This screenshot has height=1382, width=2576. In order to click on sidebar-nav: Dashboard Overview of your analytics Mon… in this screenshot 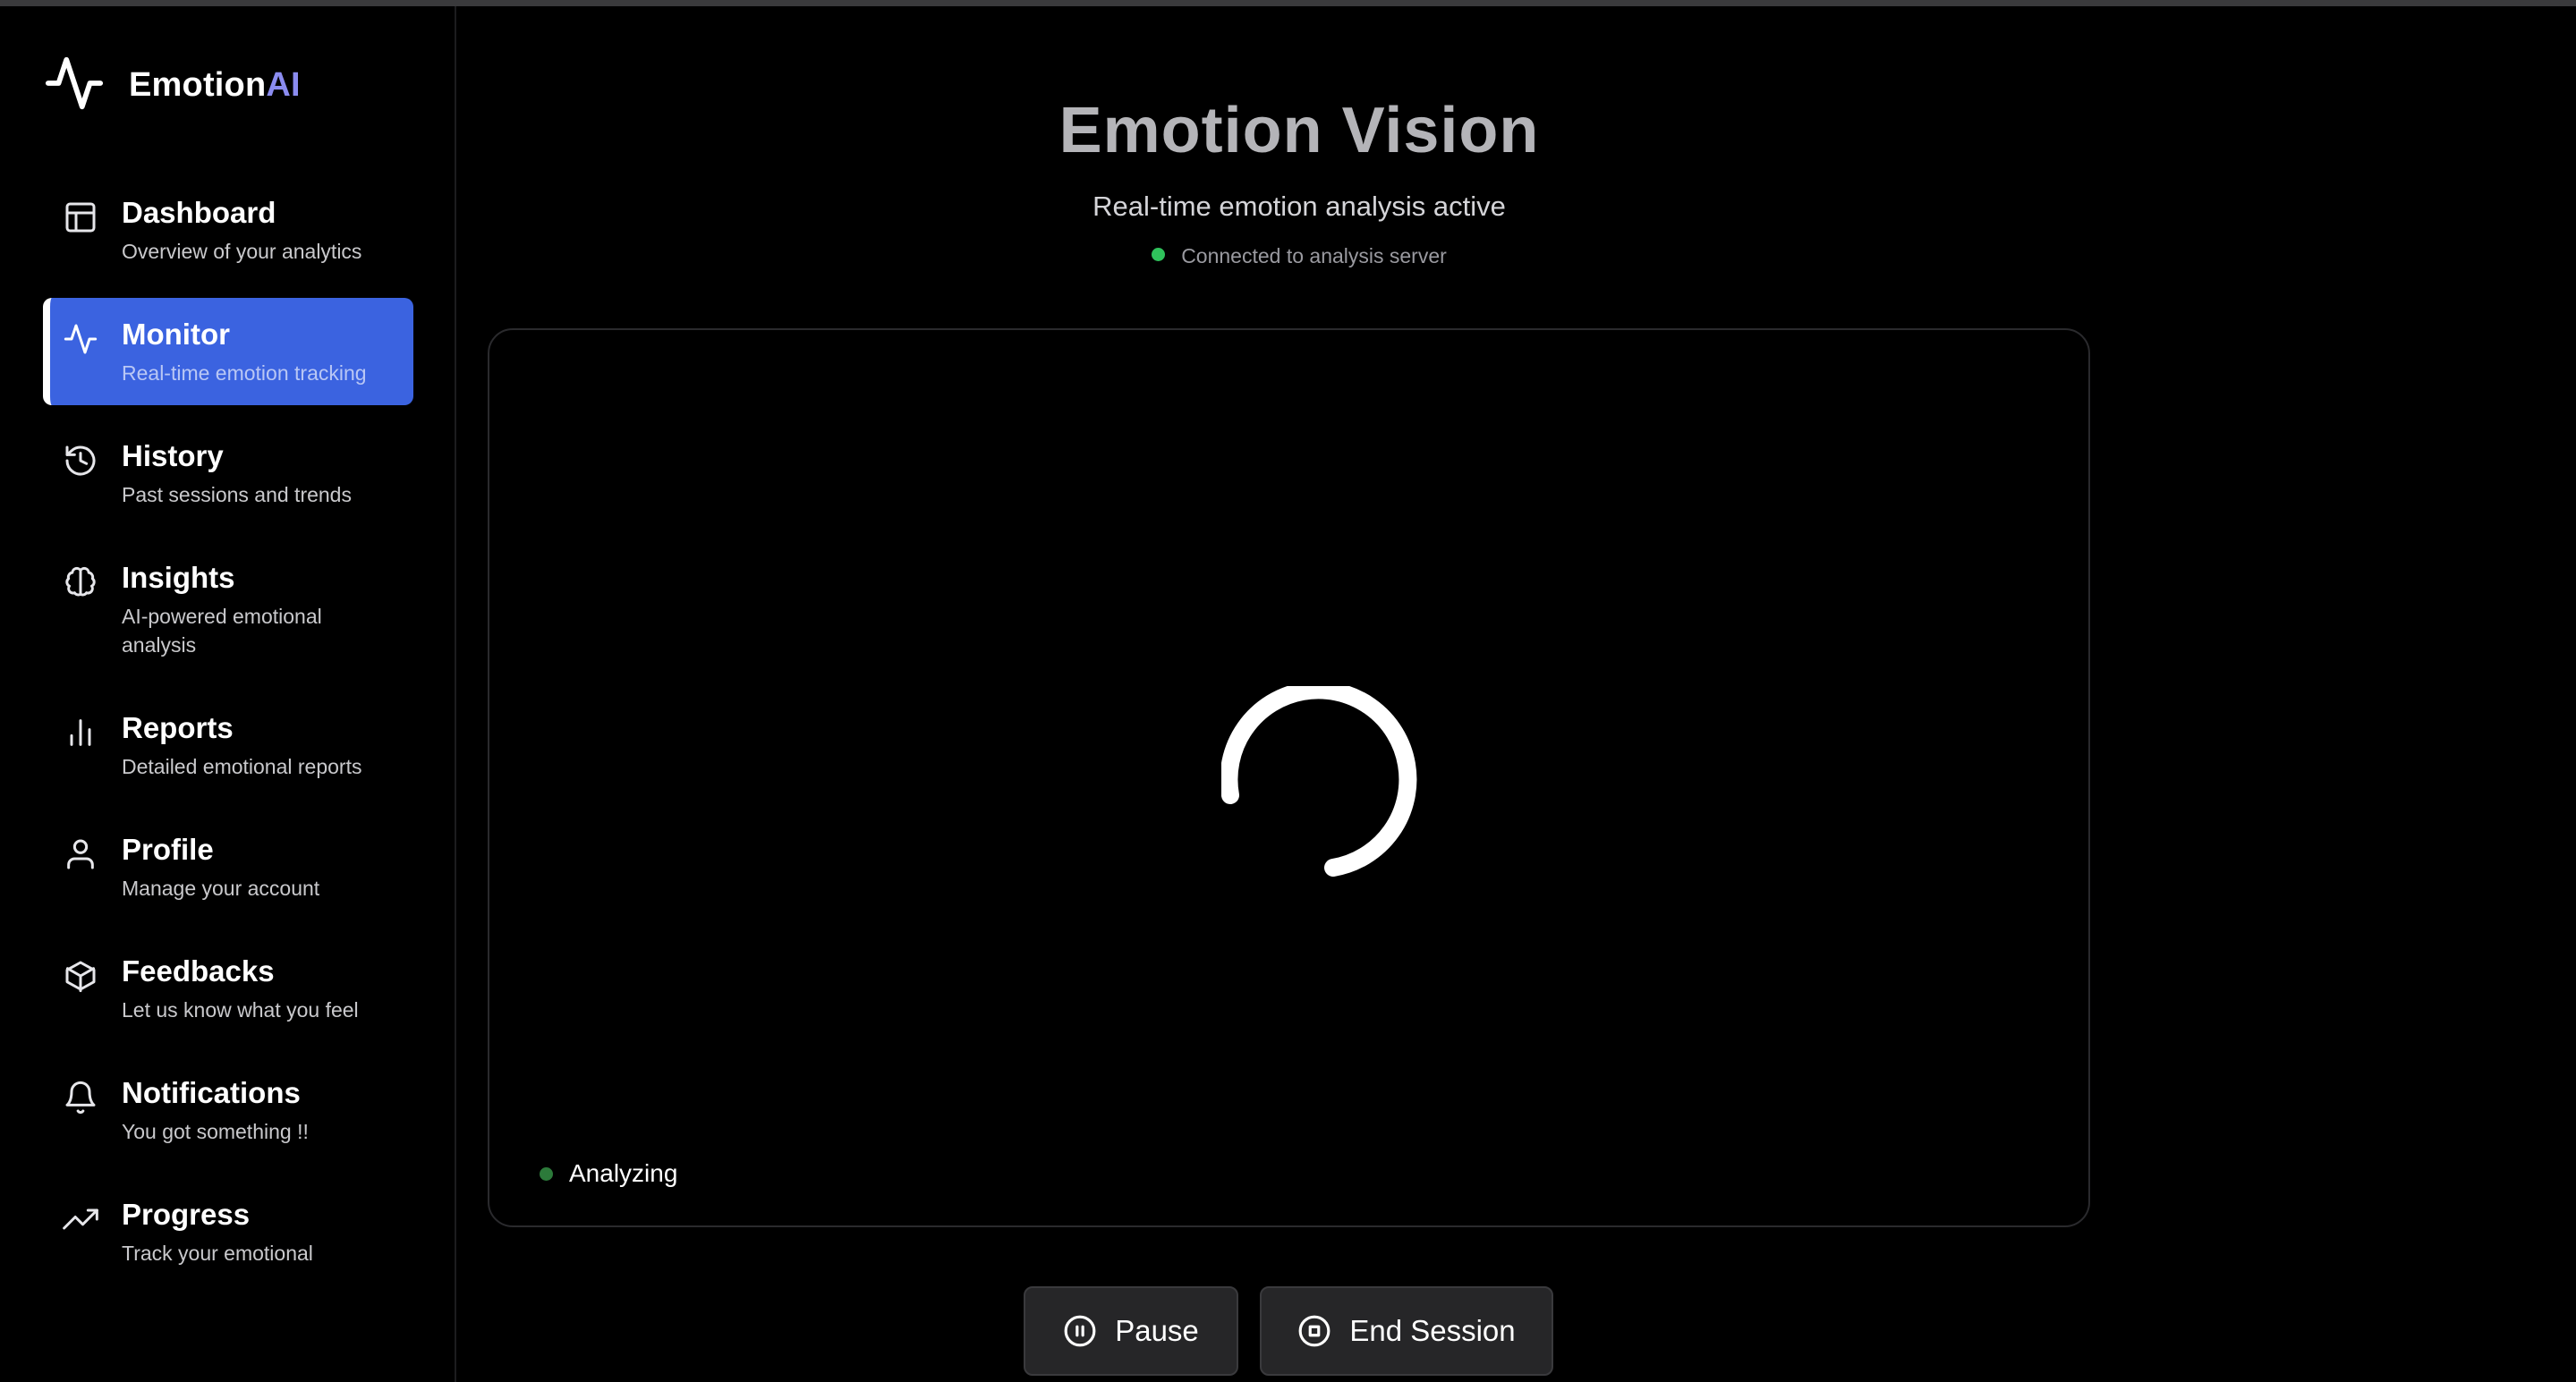, I will do `click(228, 738)`.